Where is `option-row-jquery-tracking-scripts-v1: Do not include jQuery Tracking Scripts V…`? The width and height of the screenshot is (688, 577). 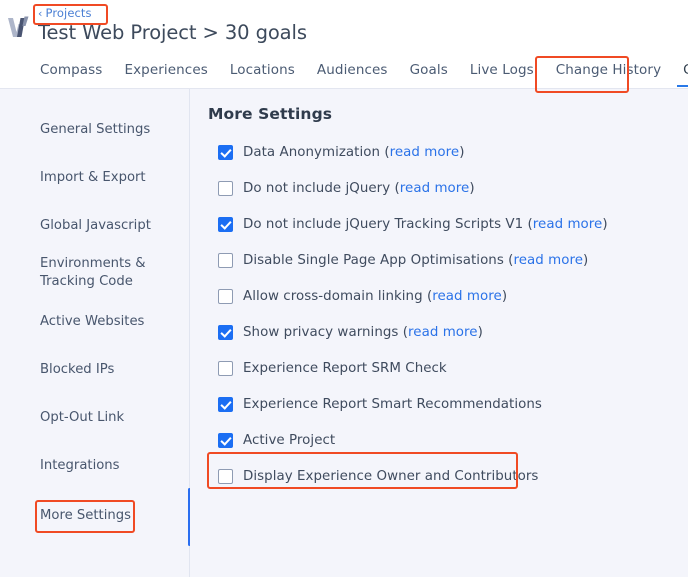 option-row-jquery-tracking-scripts-v1: Do not include jQuery Tracking Scripts V… is located at coordinates (448, 224).